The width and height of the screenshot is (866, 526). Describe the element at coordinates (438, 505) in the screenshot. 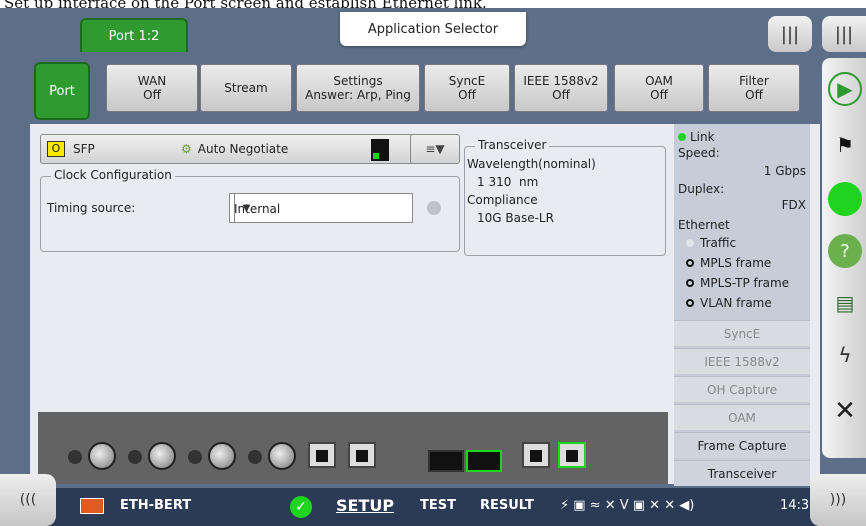

I see `test-tab: TEST` at that location.